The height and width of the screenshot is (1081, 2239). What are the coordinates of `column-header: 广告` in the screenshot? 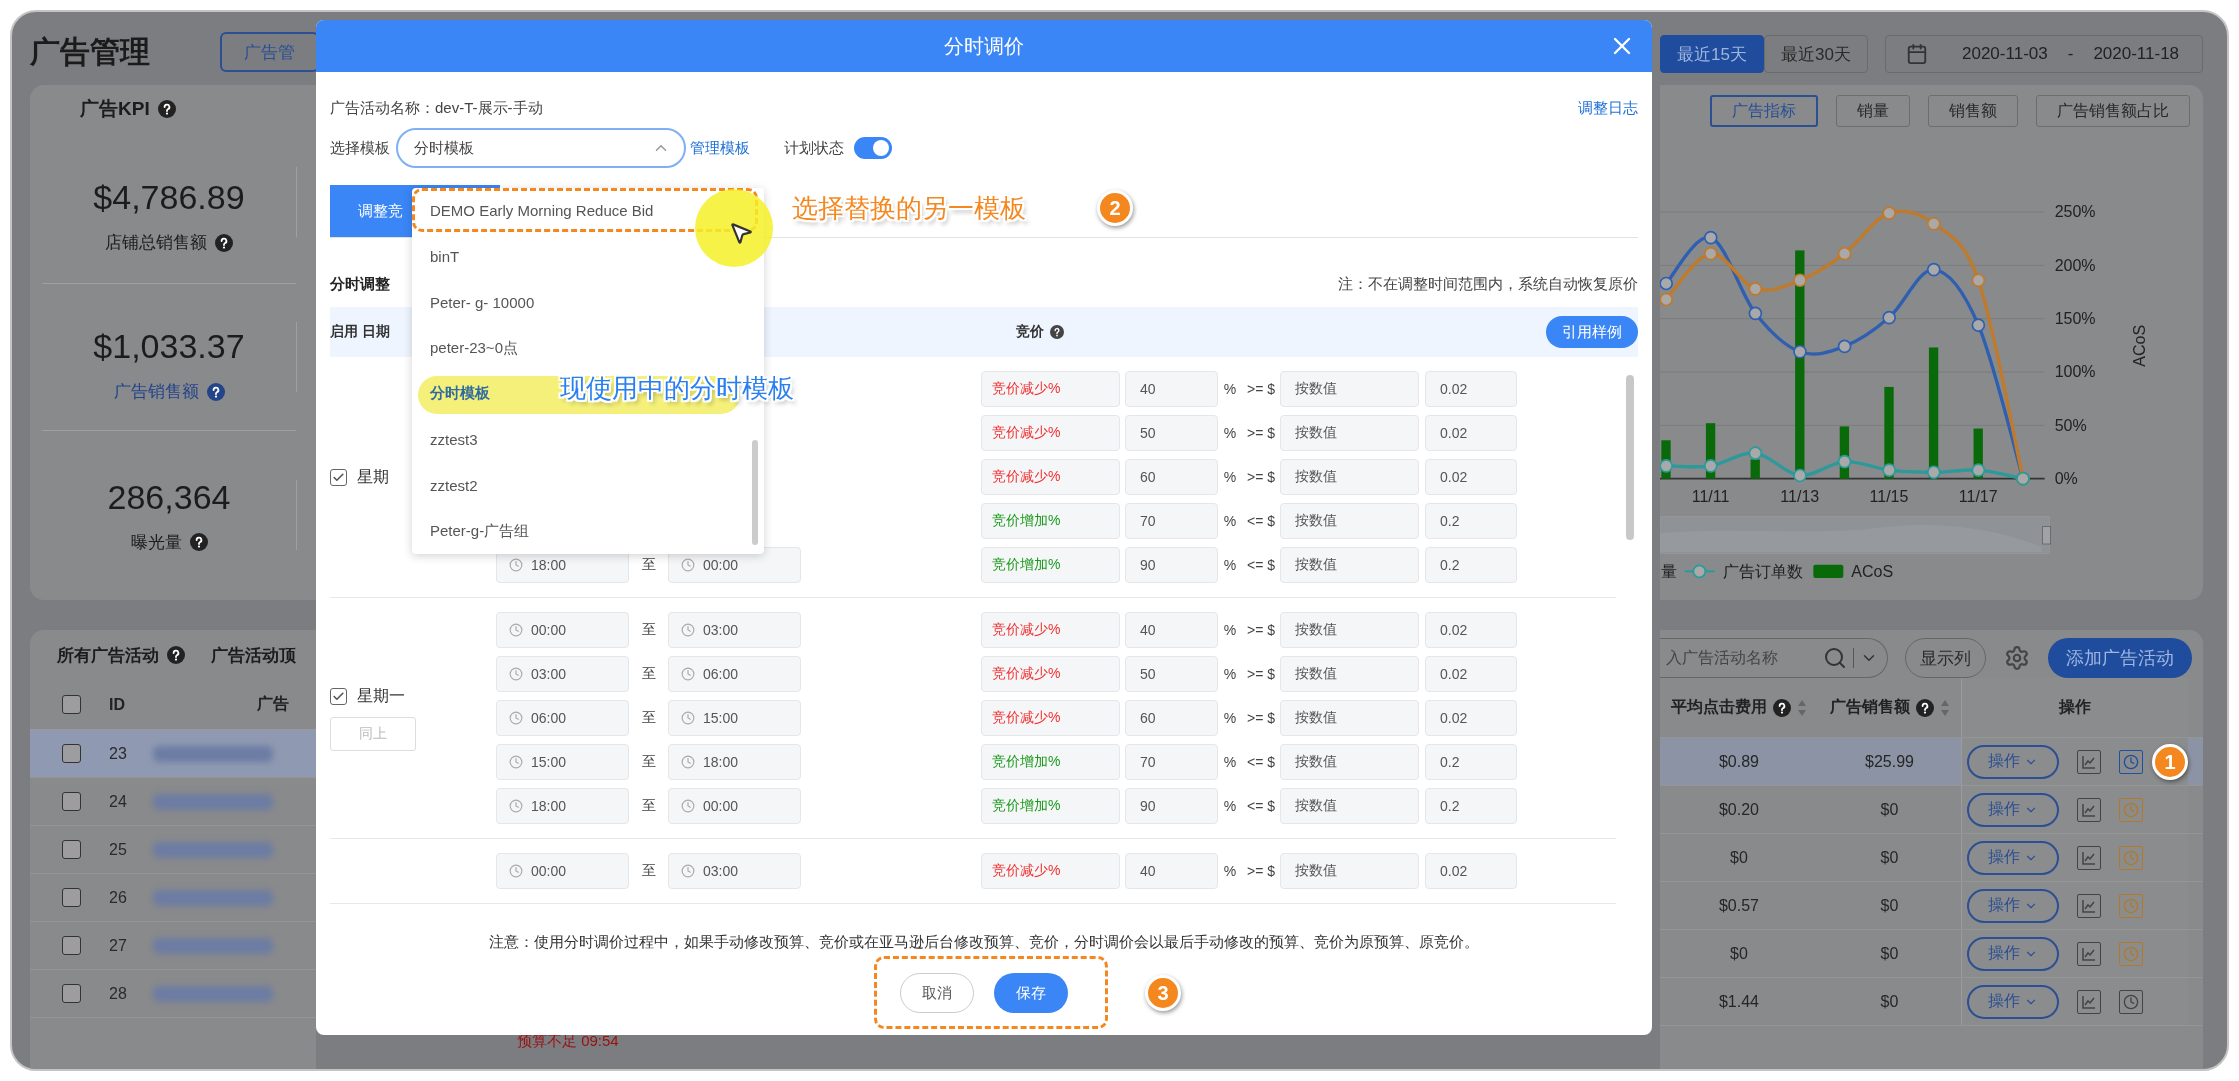 It's located at (273, 704).